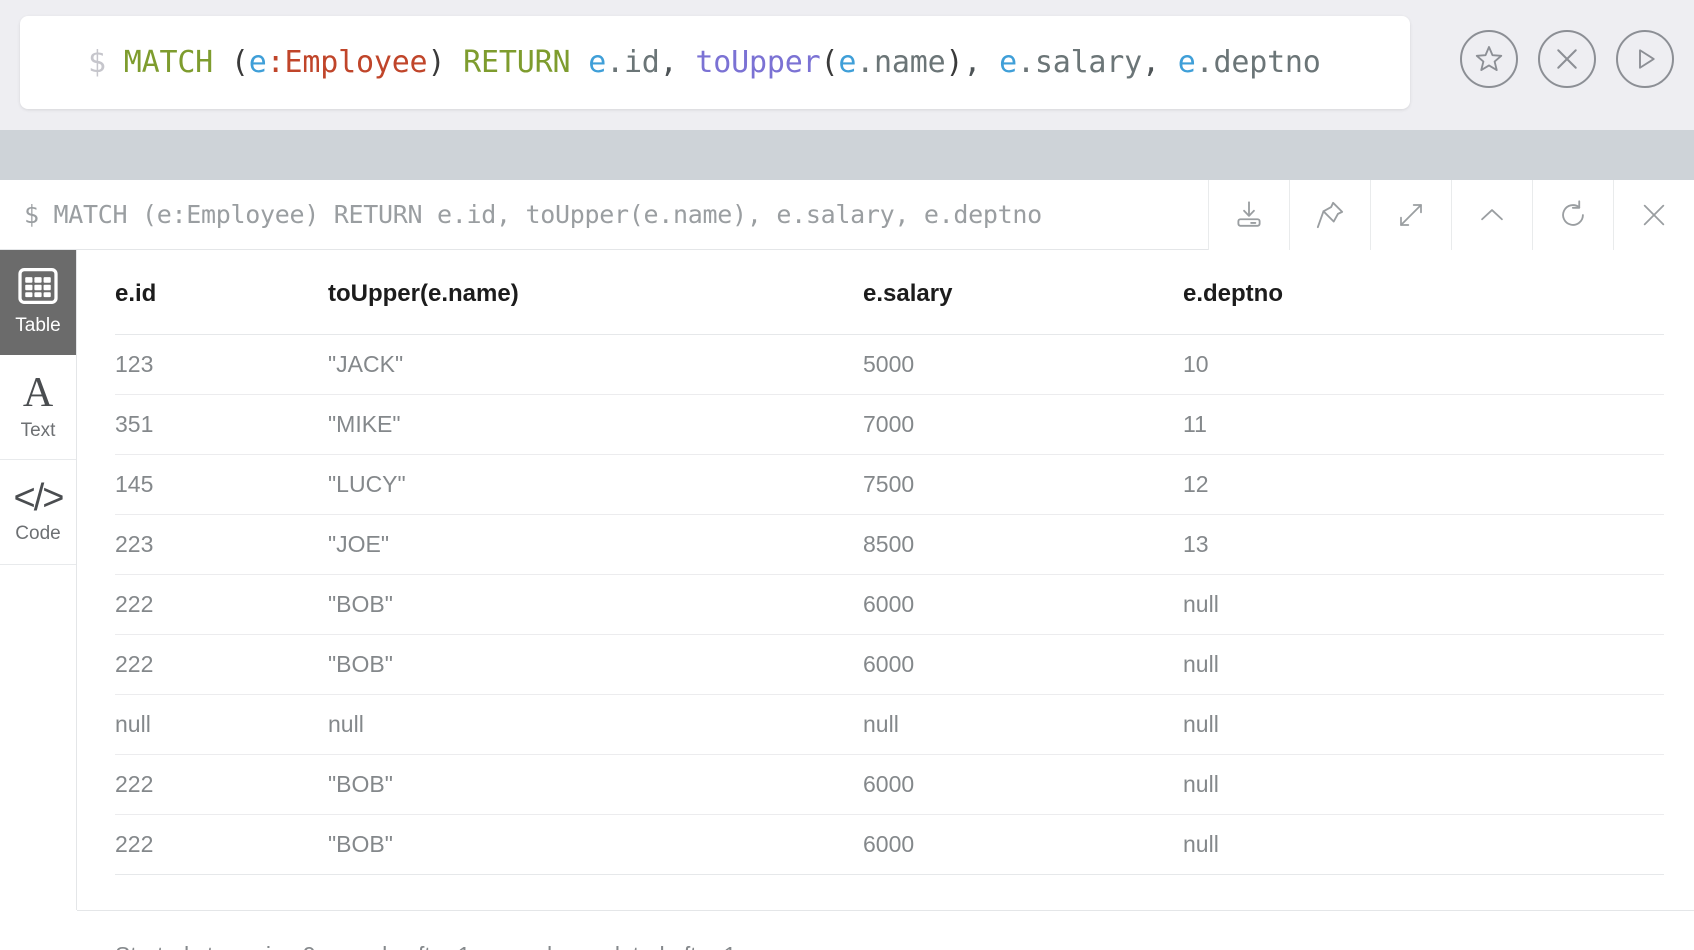 The height and width of the screenshot is (950, 1694). What do you see at coordinates (954, 62) in the screenshot?
I see `token-paren-close-2: )` at bounding box center [954, 62].